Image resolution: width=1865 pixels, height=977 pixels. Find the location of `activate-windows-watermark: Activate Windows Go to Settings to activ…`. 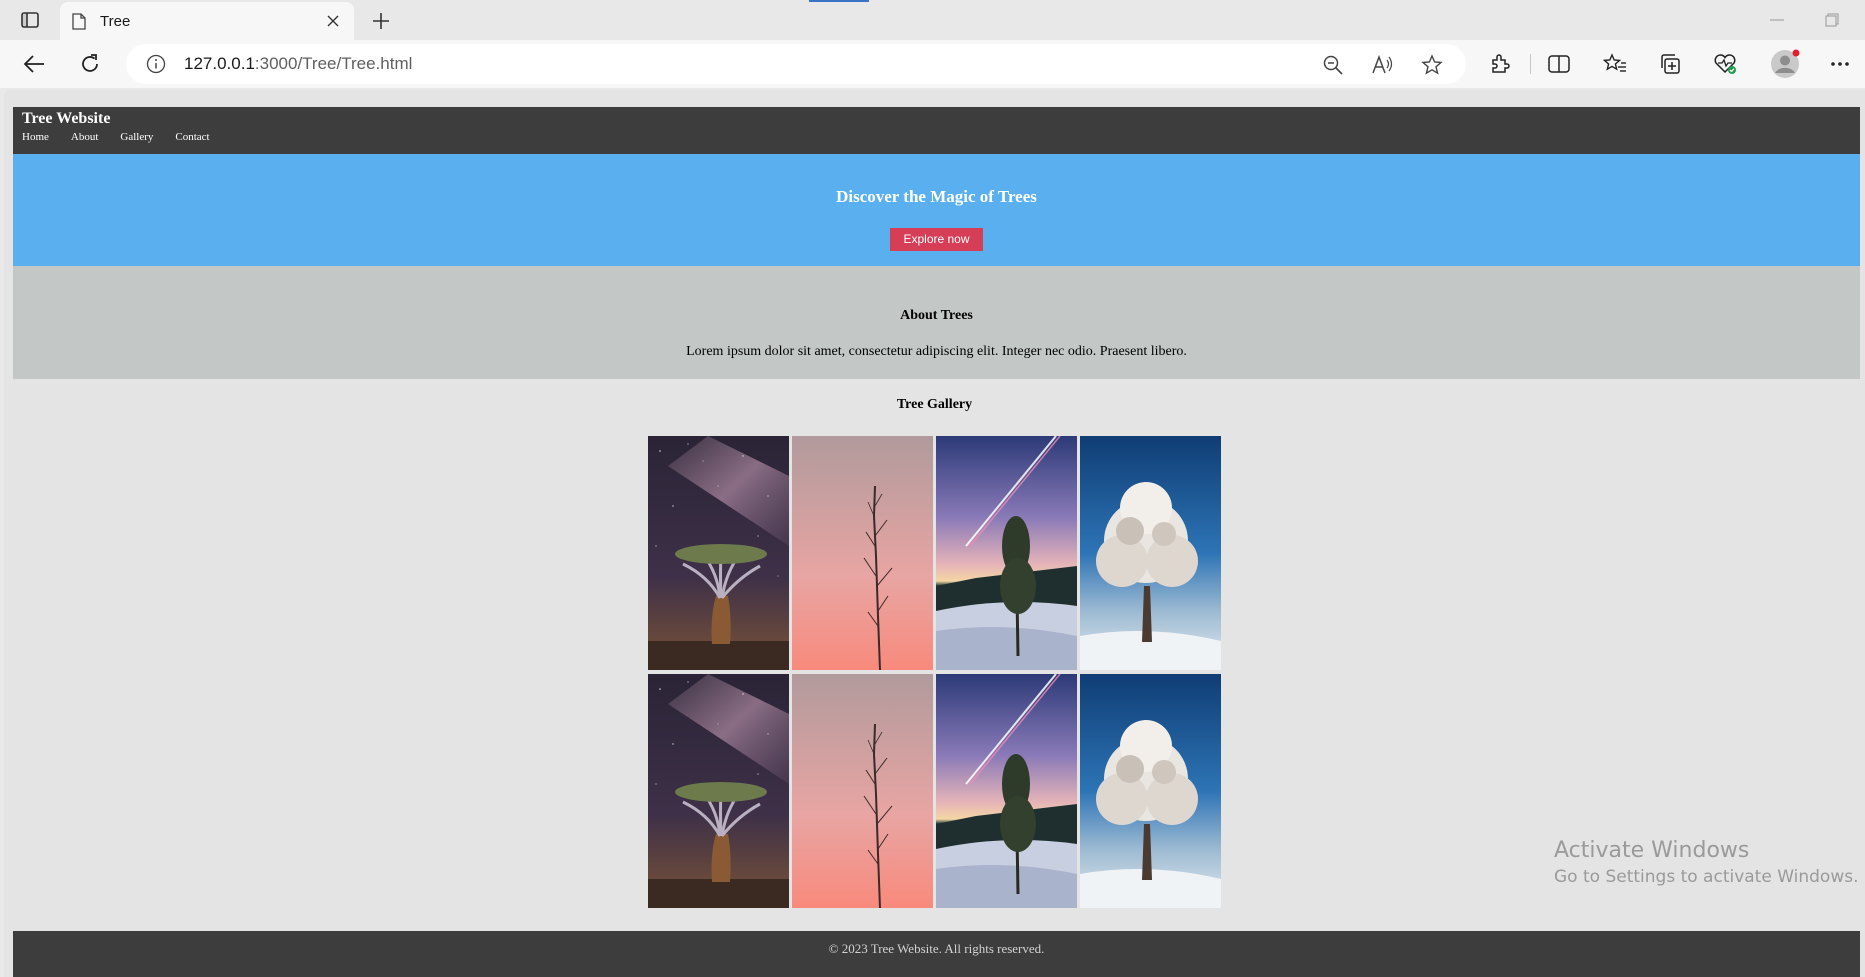

activate-windows-watermark: Activate Windows Go to Settings to activ… is located at coordinates (1706, 863).